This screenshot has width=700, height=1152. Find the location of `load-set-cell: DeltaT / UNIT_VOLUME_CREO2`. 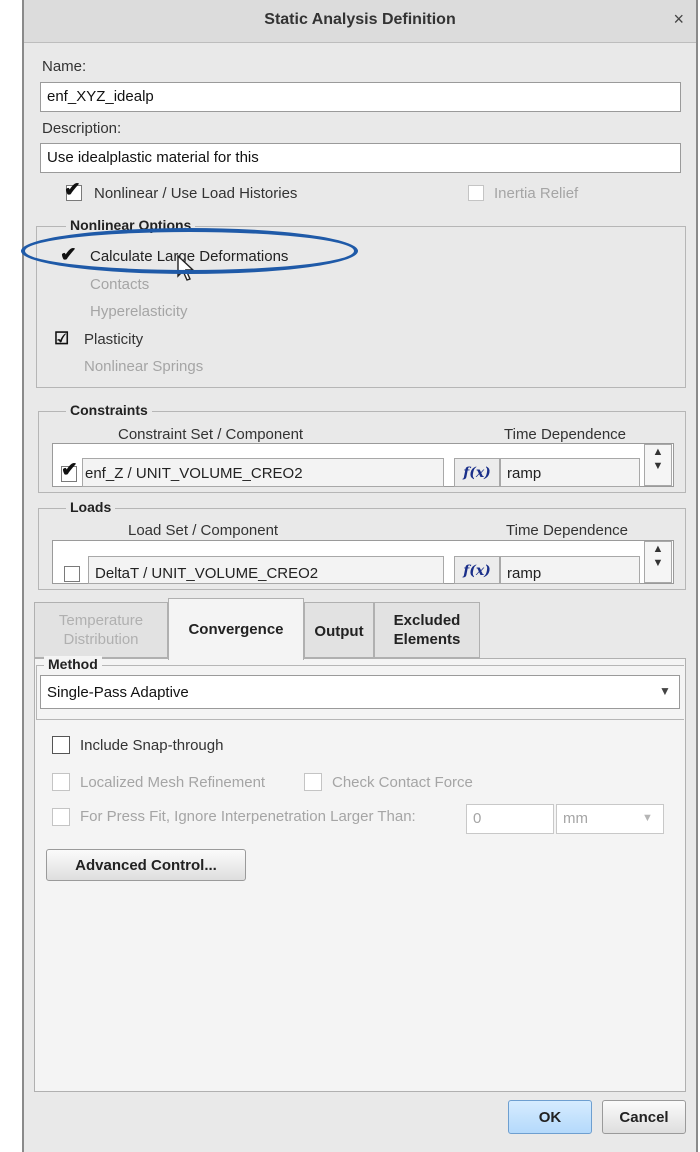

load-set-cell: DeltaT / UNIT_VOLUME_CREO2 is located at coordinates (266, 570).